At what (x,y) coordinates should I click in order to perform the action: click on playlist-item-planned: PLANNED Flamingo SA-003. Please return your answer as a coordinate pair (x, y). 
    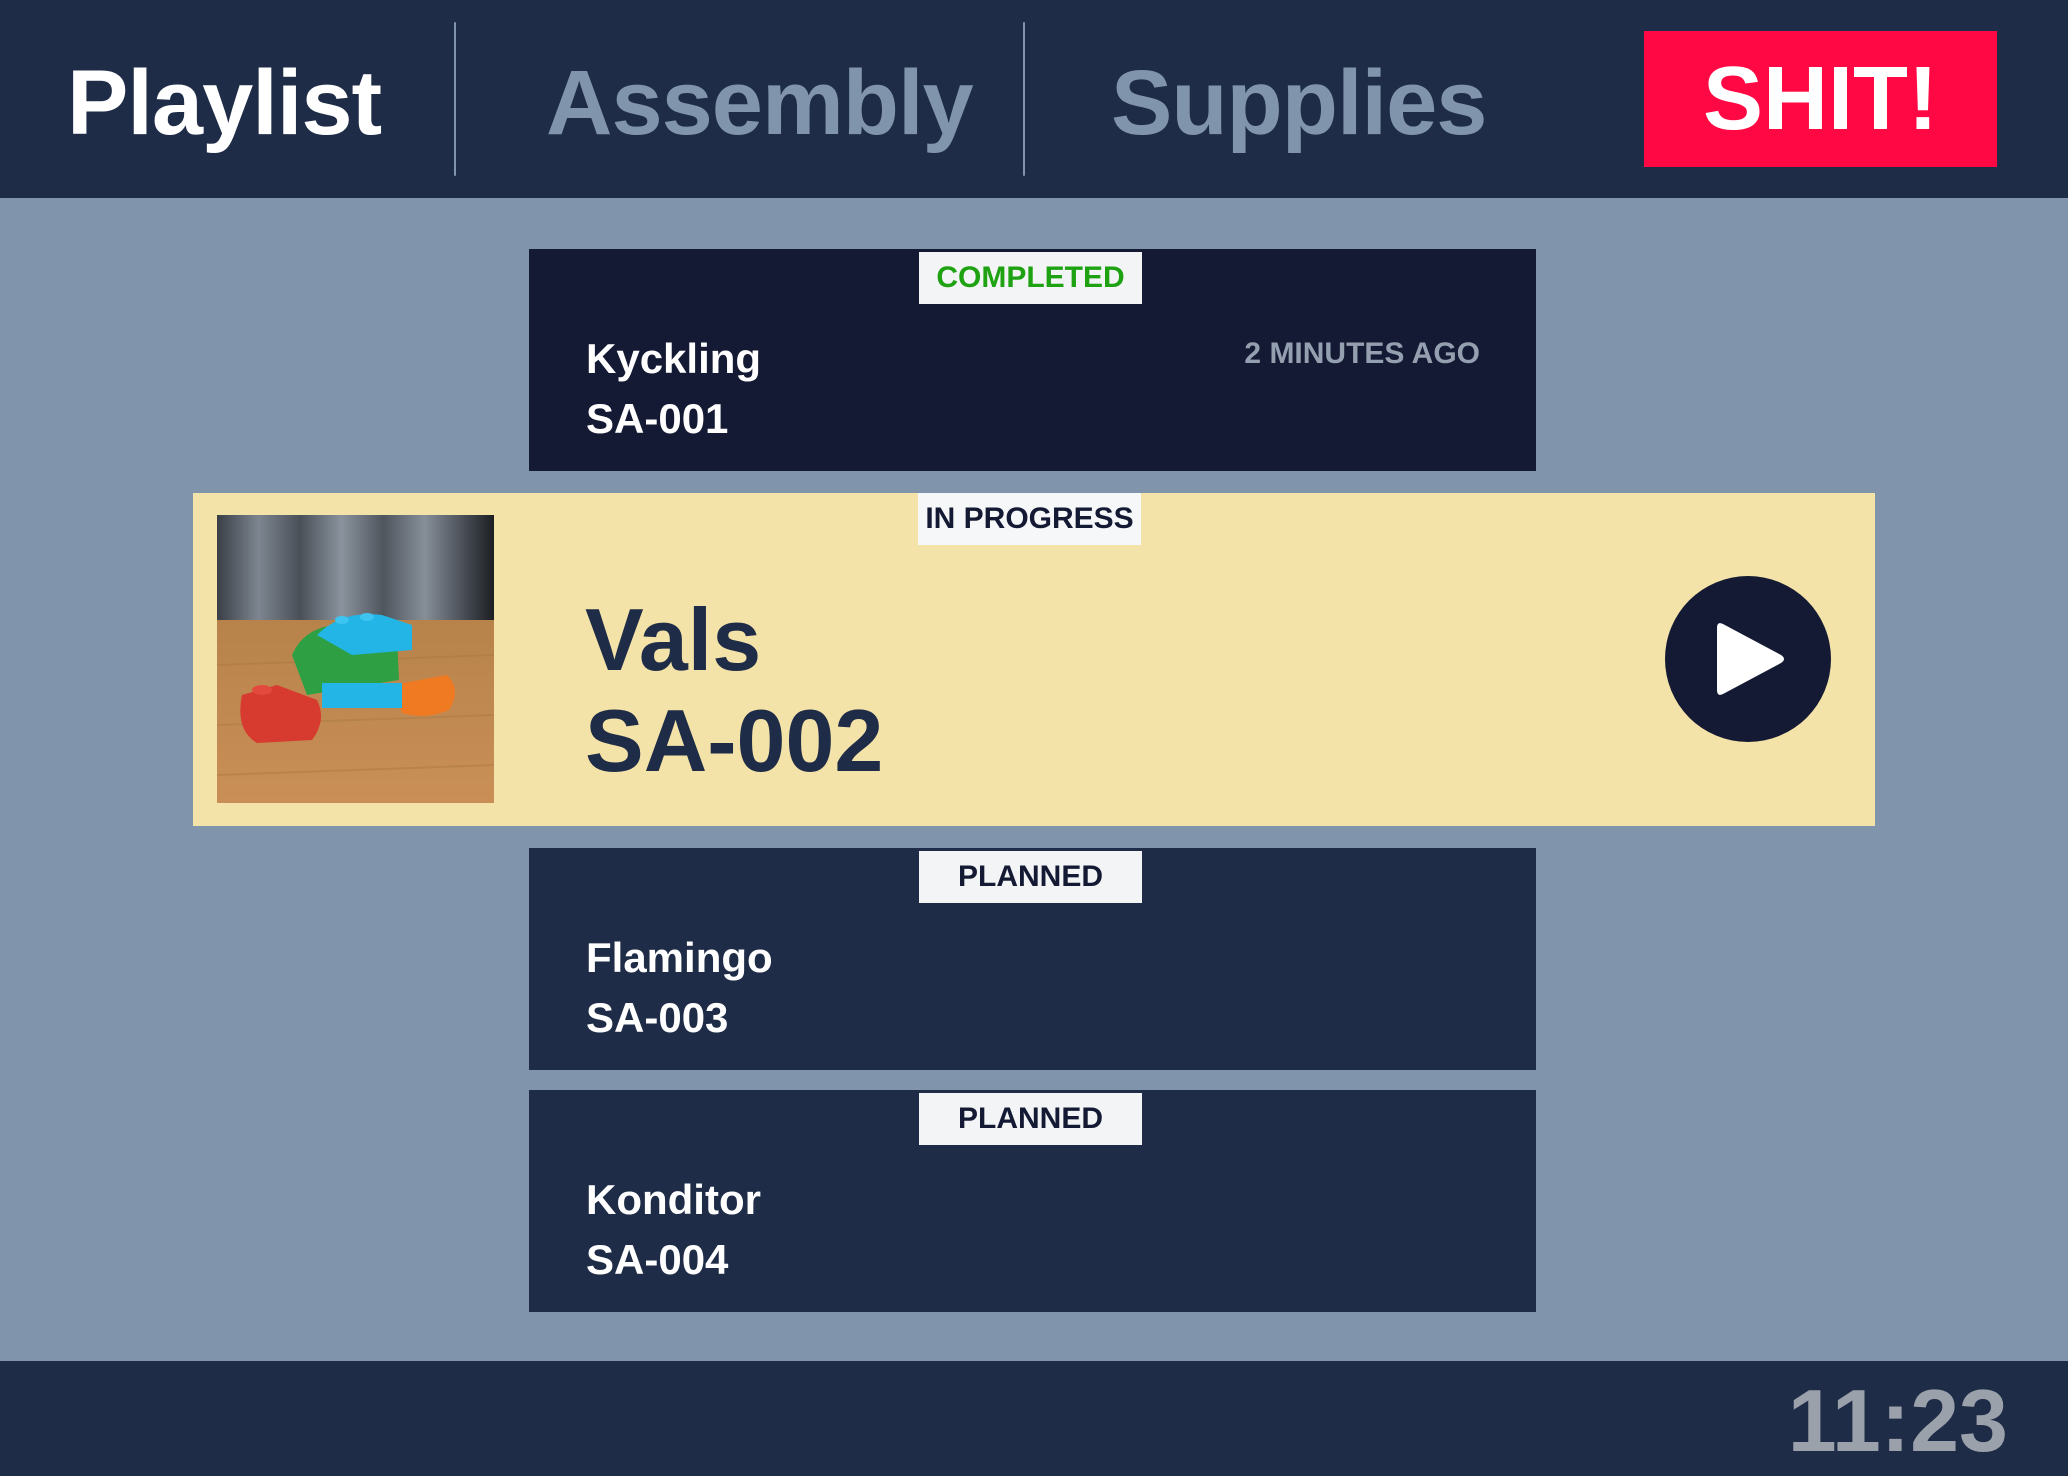
    Looking at the image, I should click on (1032, 959).